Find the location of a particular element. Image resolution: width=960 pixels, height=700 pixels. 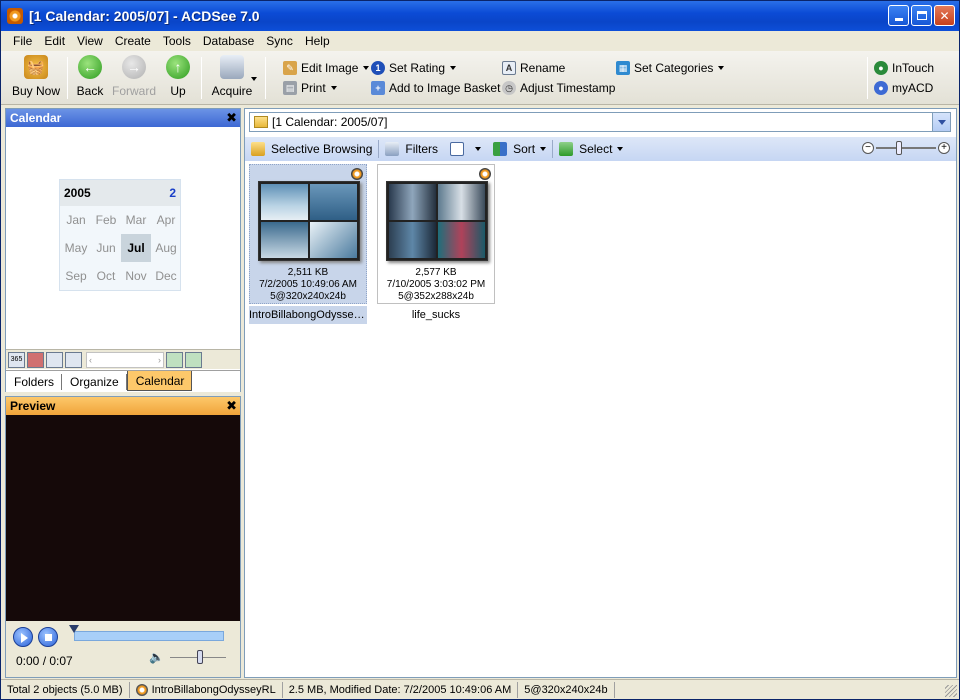

calendar-365-icon: 365 is located at coordinates (16, 359).